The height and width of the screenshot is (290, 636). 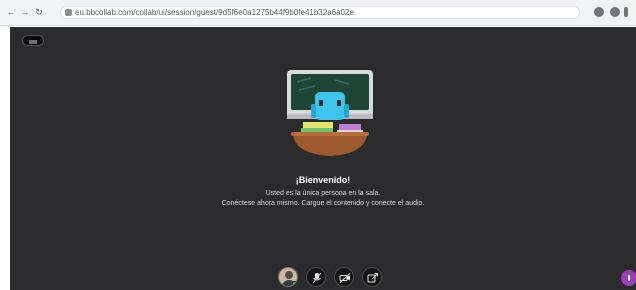 I want to click on camera-icon, so click(x=345, y=278).